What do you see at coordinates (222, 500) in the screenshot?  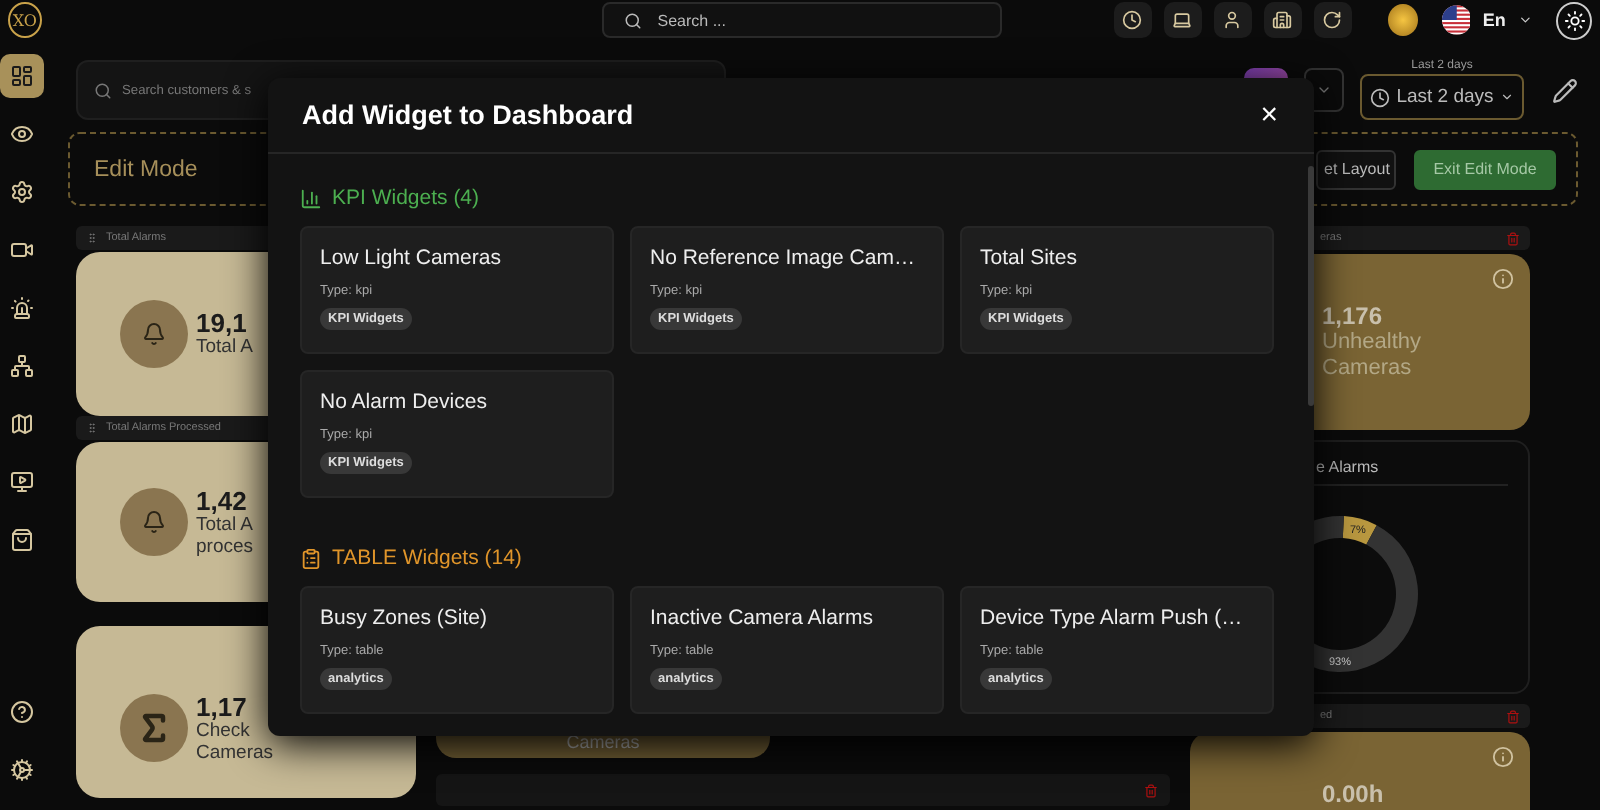 I see `kpi-value: 1,42` at bounding box center [222, 500].